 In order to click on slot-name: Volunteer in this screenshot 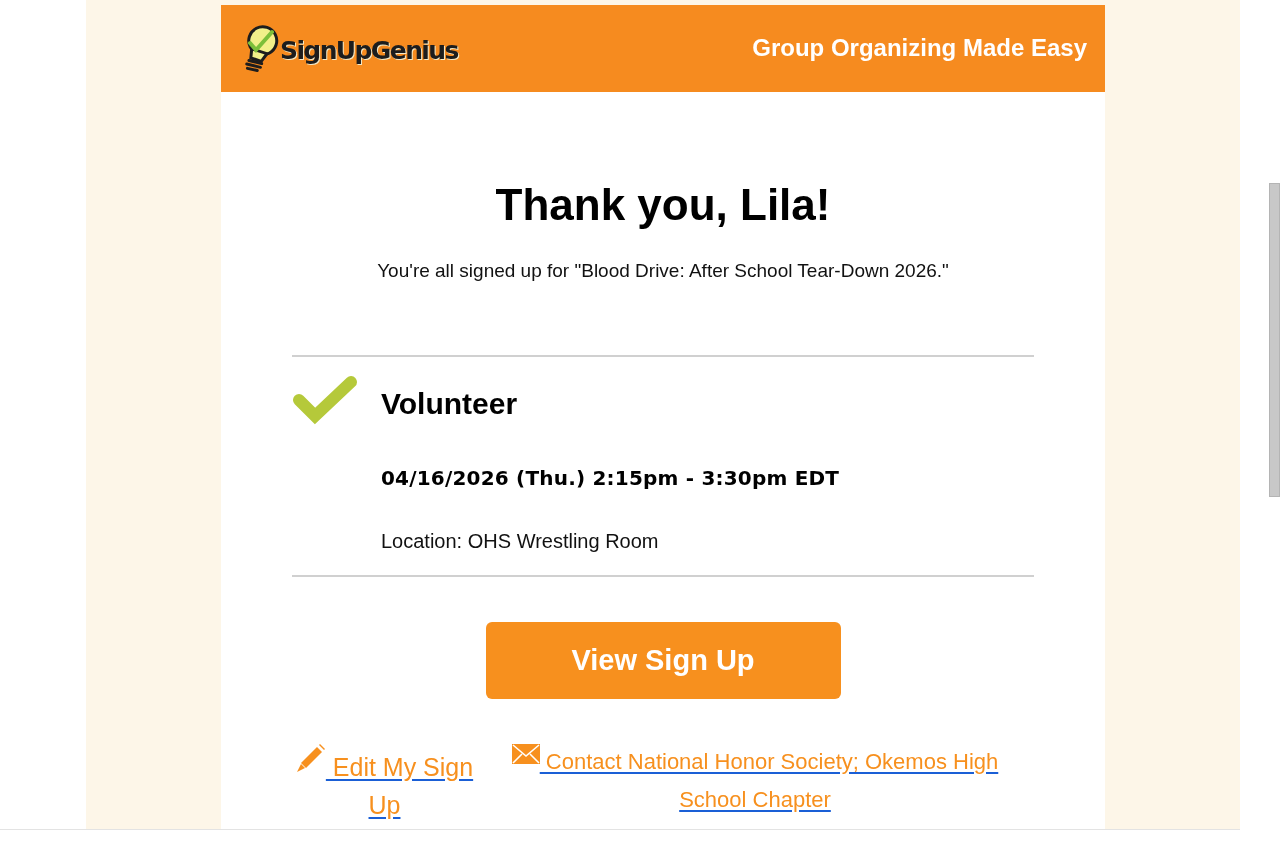, I will do `click(449, 403)`.